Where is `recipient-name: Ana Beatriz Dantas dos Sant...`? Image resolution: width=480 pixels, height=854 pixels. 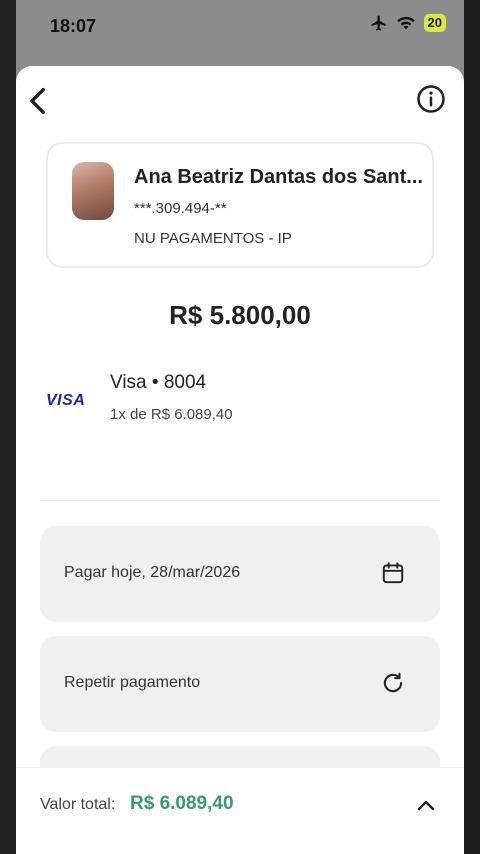
recipient-name: Ana Beatriz Dantas dos Sant... is located at coordinates (278, 177).